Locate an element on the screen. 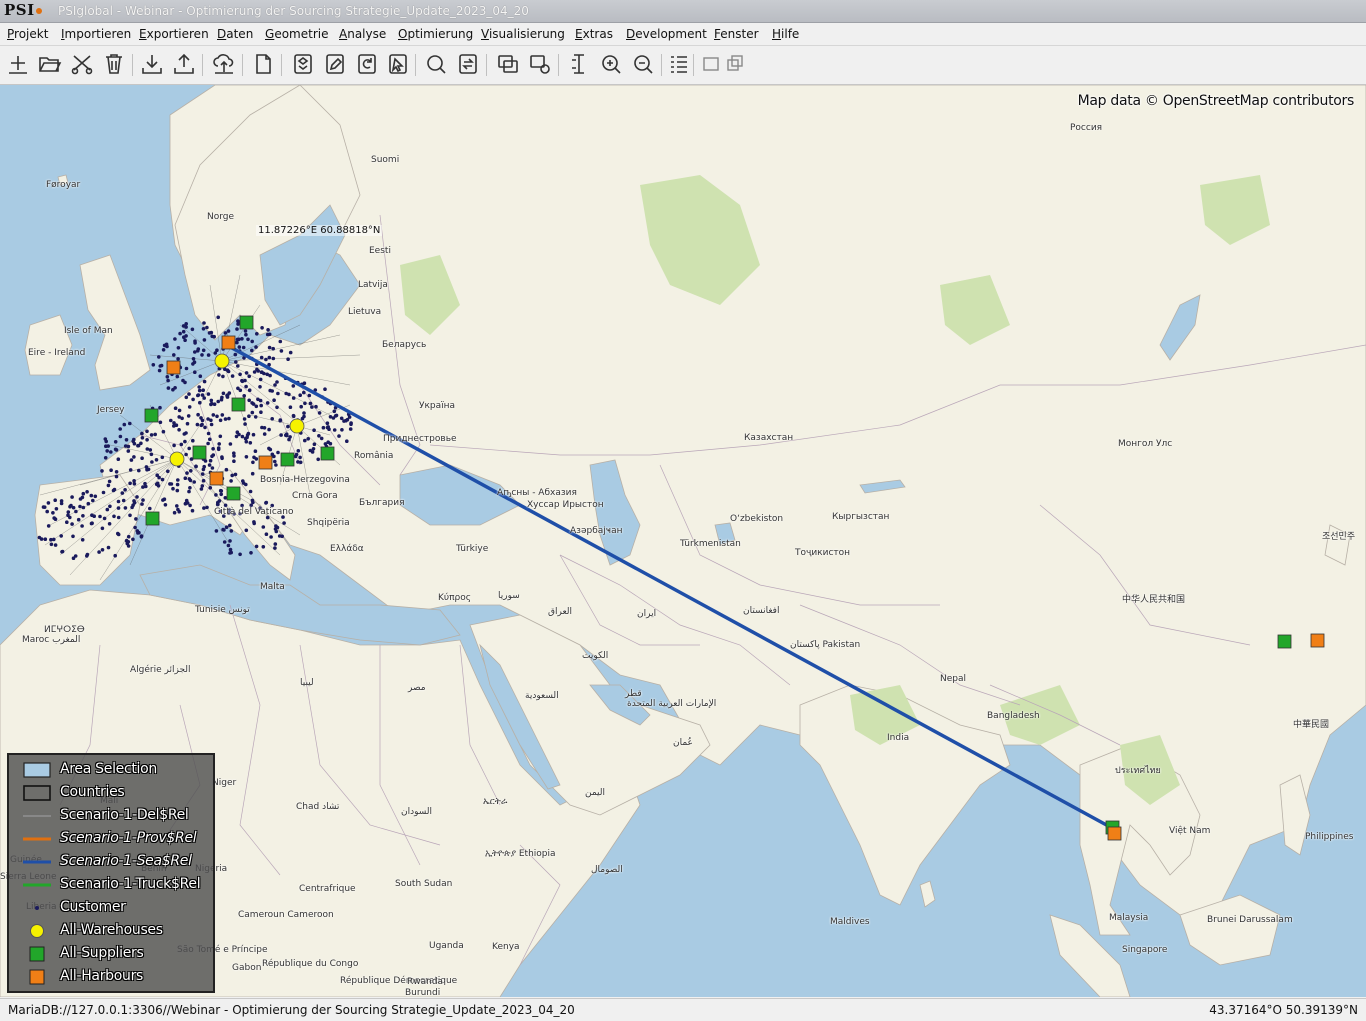 This screenshot has width=1366, height=1021. edit-icon is located at coordinates (335, 64).